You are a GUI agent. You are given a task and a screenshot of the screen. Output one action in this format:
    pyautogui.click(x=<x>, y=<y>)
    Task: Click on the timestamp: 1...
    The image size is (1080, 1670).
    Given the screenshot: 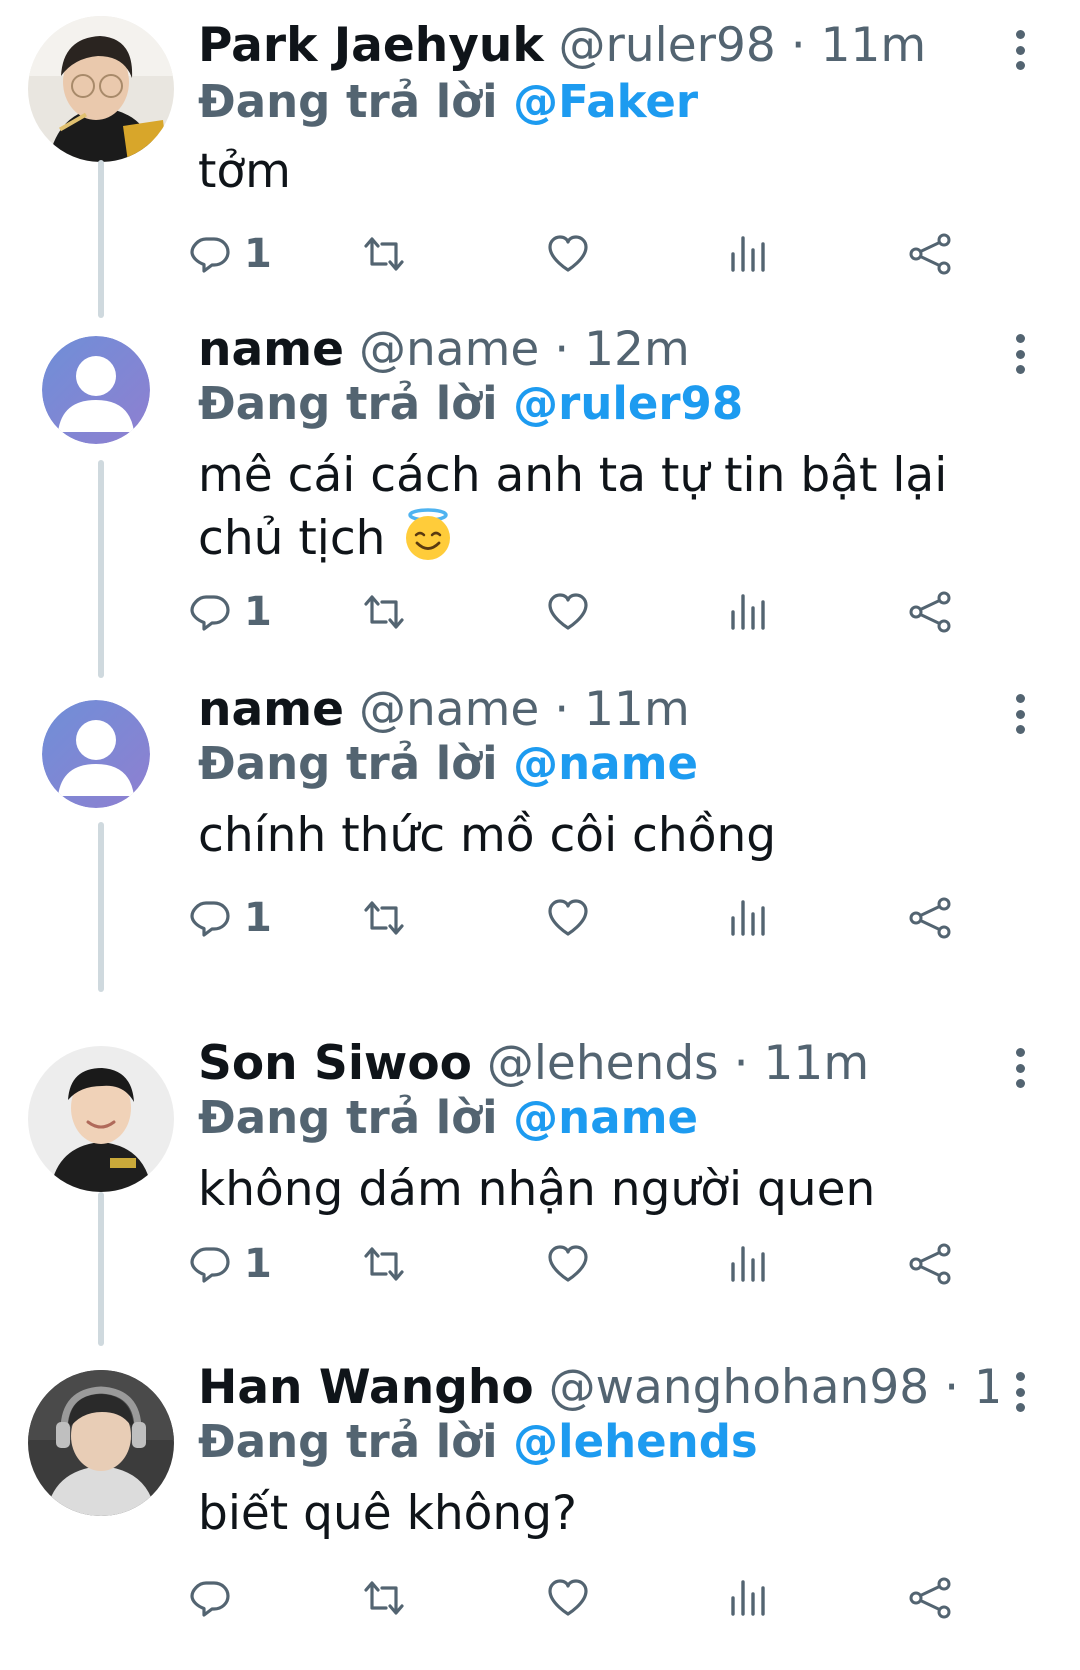 What is the action you would take?
    pyautogui.click(x=986, y=1387)
    